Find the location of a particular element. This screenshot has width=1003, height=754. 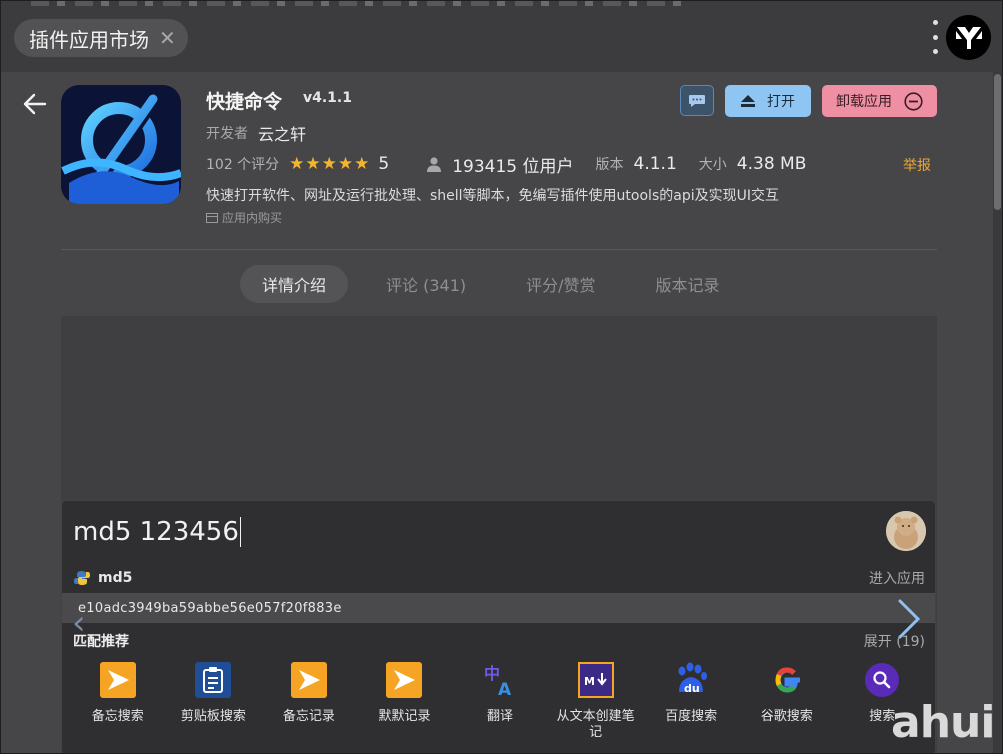

search-pill: 插件应用市场 ✕ is located at coordinates (101, 38).